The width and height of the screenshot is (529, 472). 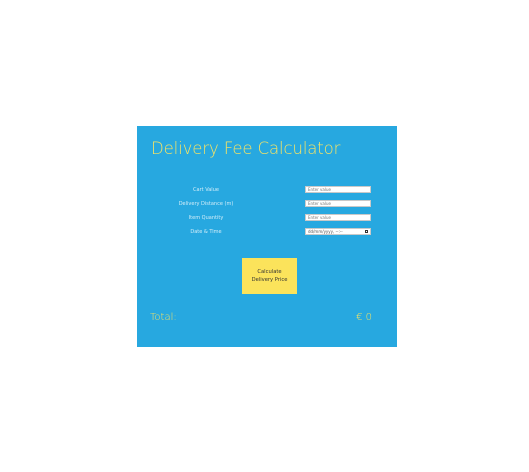 I want to click on calculate-delivery-price-button: Calculate Delivery Price, so click(x=269, y=276).